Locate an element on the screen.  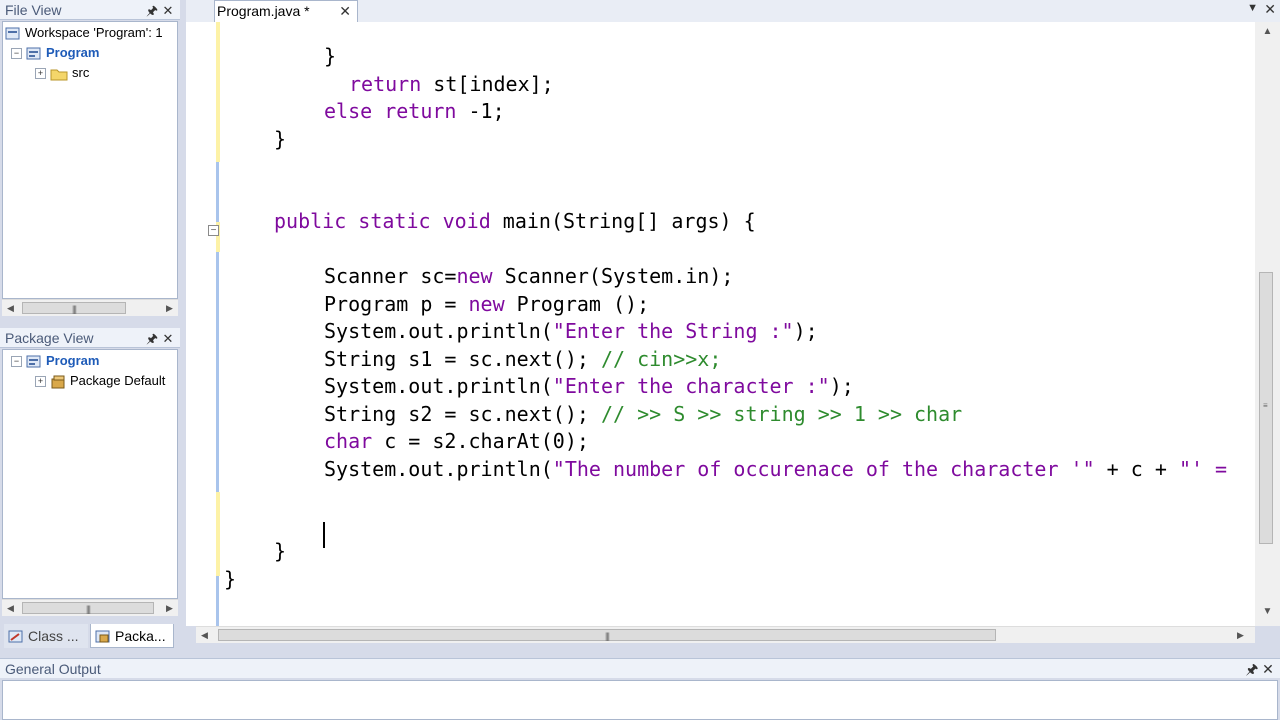
package-view-hscroll: ◀ ||| ▶ is located at coordinates (90, 607).